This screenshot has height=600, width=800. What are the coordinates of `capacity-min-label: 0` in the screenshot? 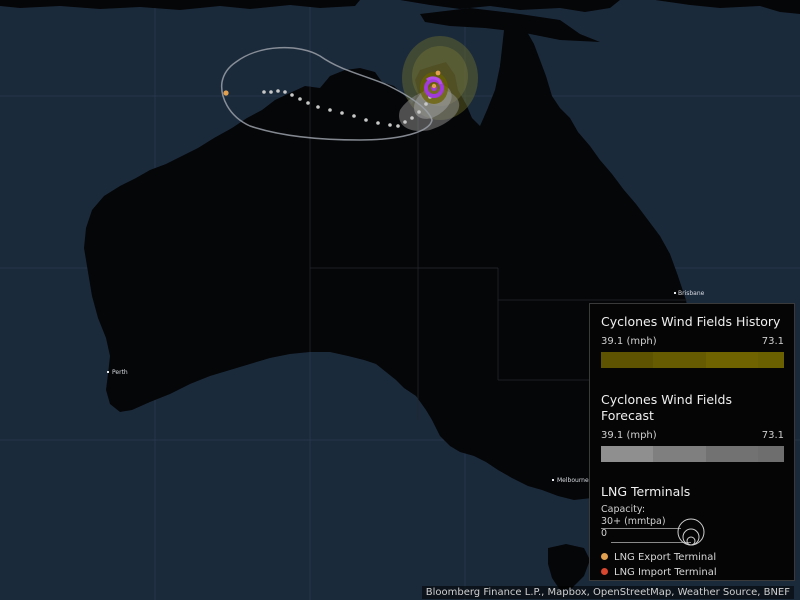 It's located at (604, 533).